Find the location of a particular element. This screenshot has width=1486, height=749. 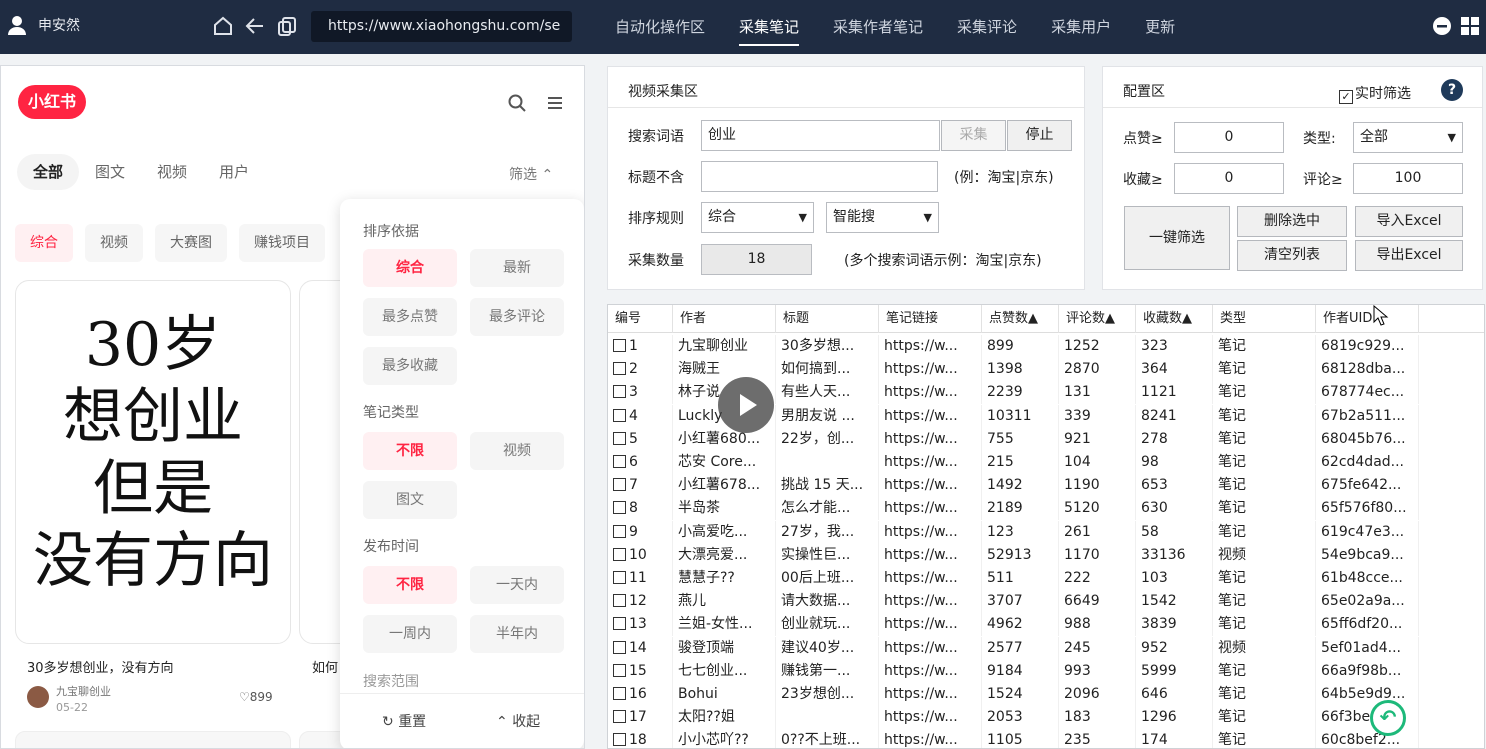

note-card is located at coordinates (153, 739).